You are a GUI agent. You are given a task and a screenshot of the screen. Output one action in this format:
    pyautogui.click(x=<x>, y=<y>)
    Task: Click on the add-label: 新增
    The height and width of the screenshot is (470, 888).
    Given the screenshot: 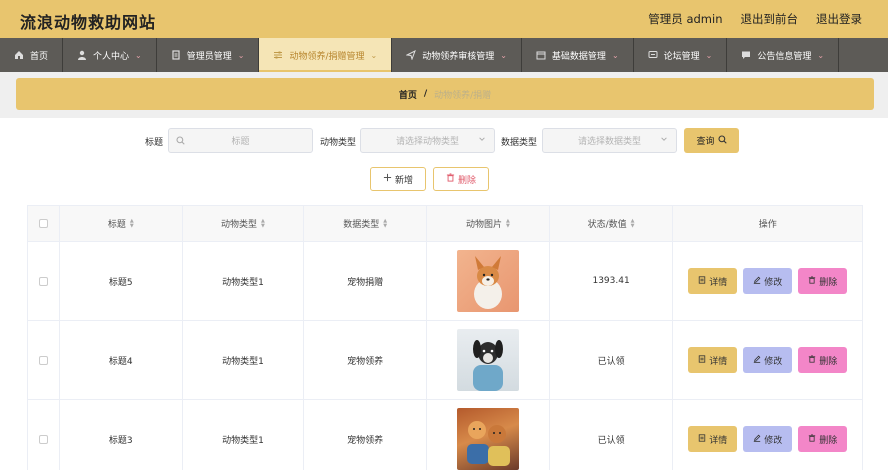 What is the action you would take?
    pyautogui.click(x=403, y=180)
    